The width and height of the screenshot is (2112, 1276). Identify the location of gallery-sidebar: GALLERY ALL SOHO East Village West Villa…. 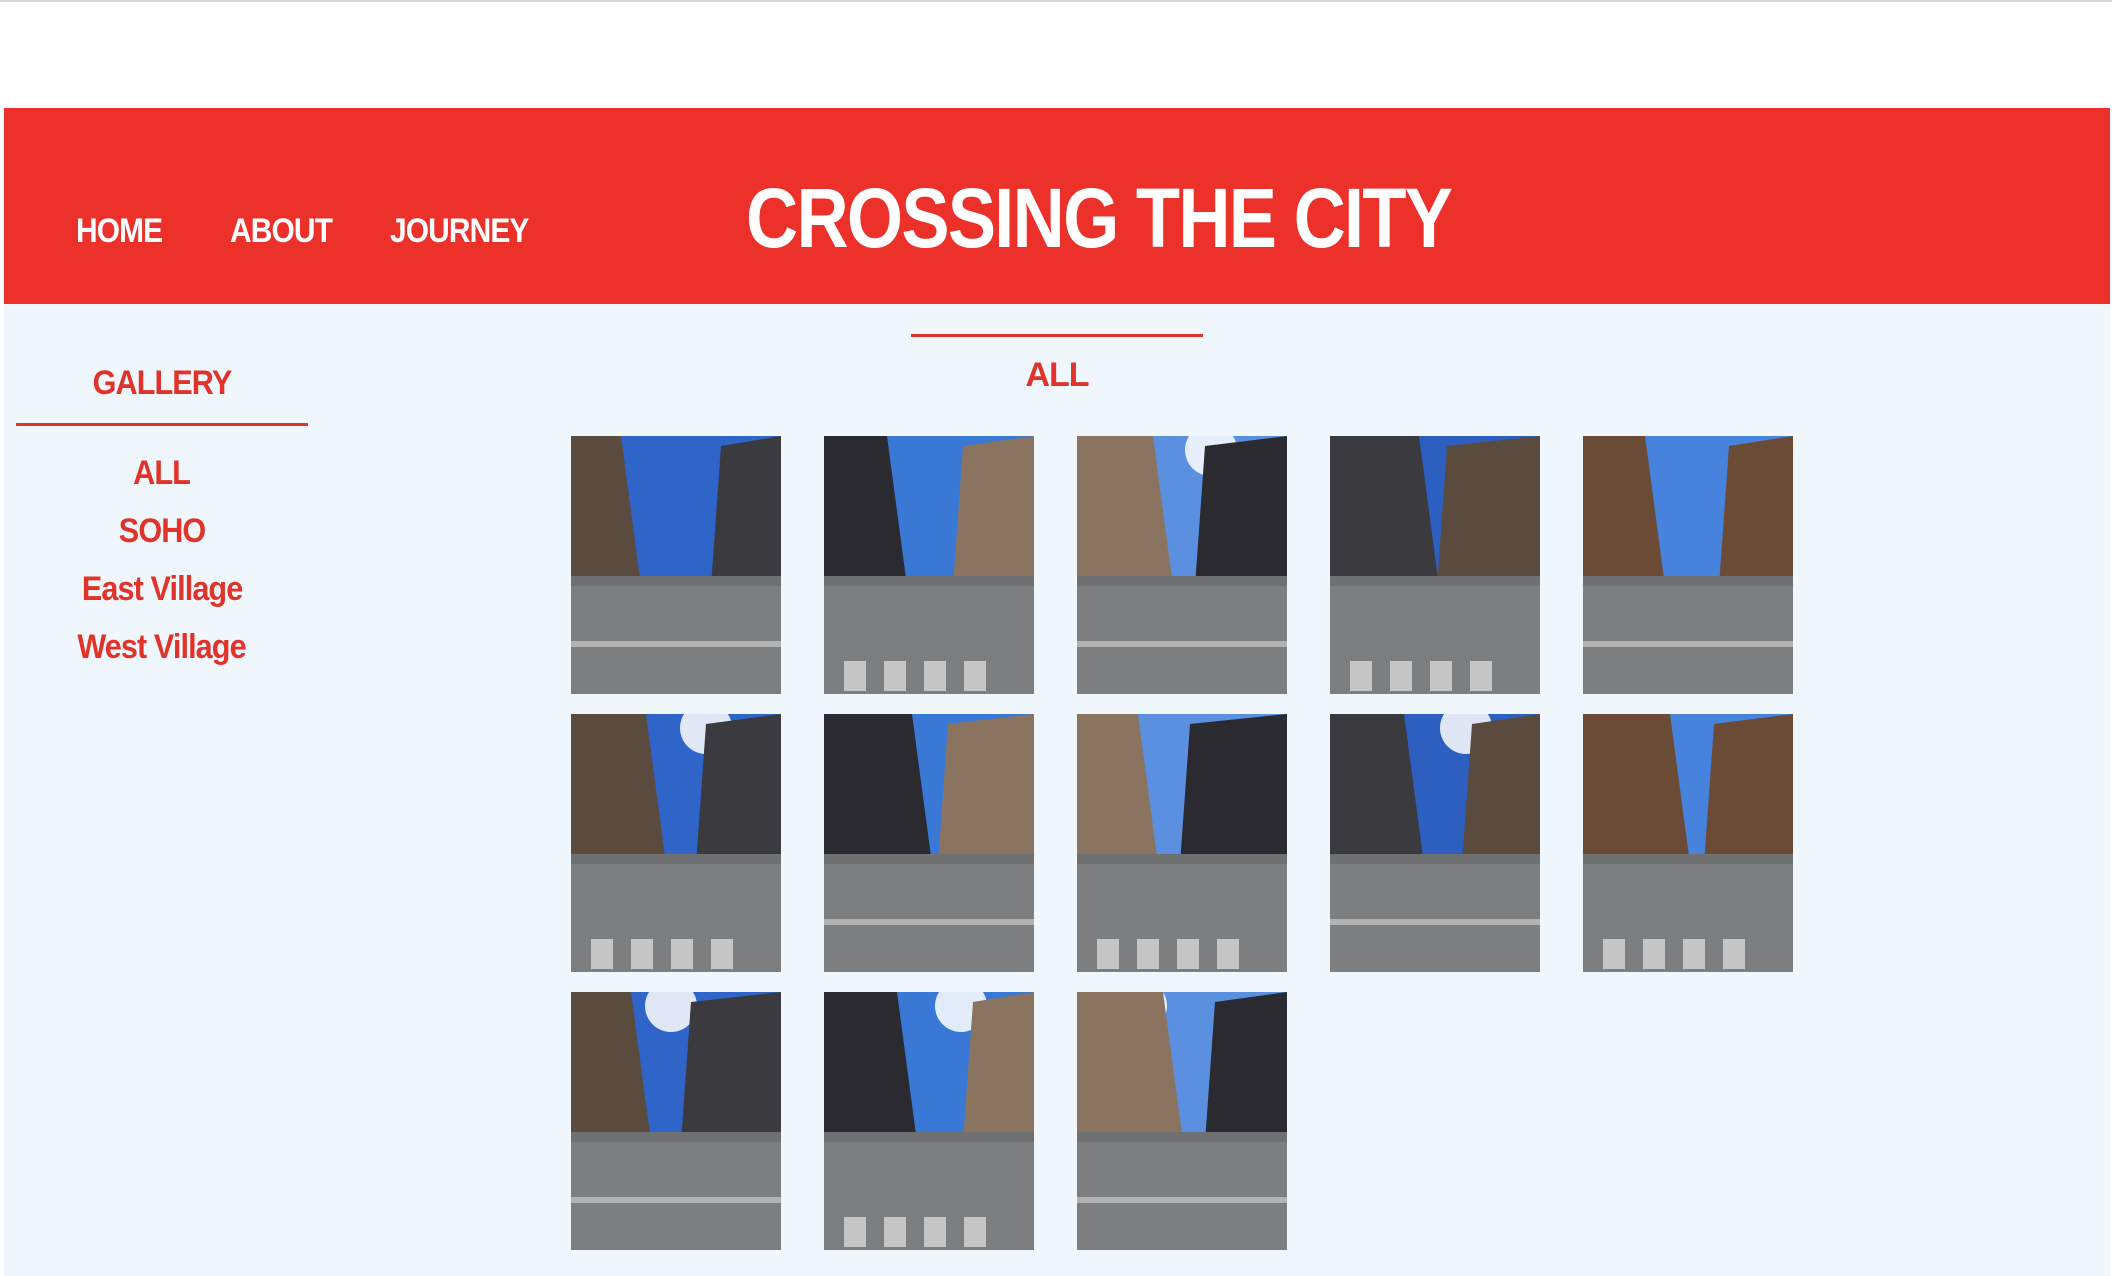
(162, 520).